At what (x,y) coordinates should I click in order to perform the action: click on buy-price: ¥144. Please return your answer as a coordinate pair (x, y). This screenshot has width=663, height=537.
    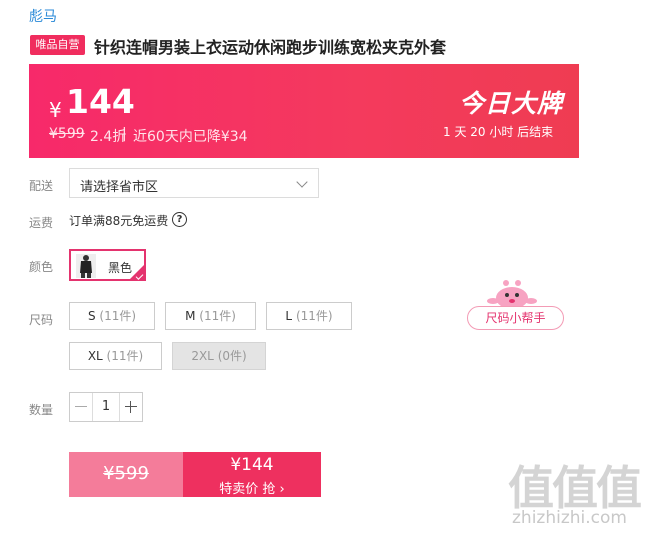
    Looking at the image, I should click on (252, 465).